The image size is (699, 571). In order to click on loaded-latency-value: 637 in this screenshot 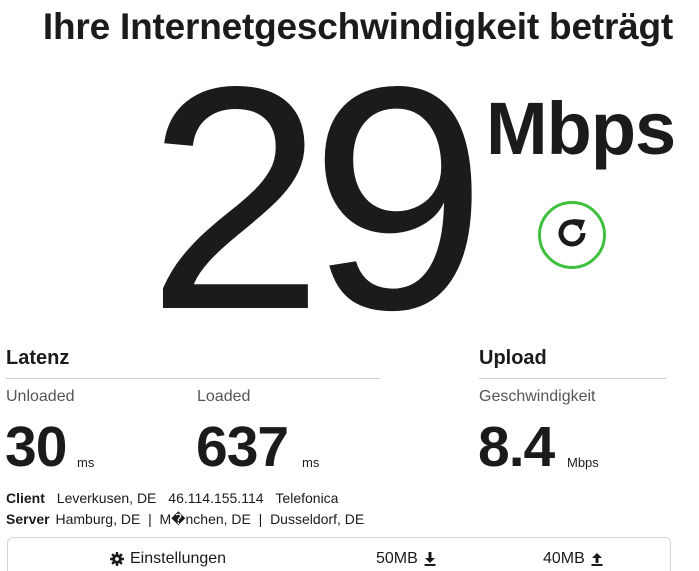, I will do `click(242, 447)`.